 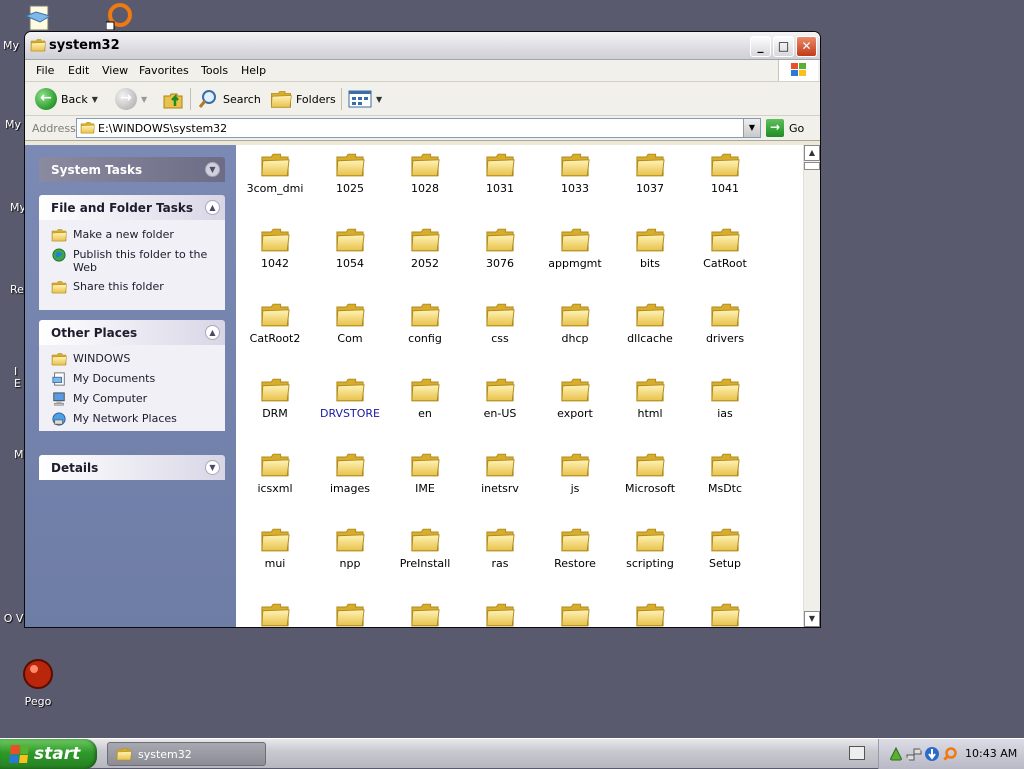 I want to click on folder-item: 2052, so click(x=425, y=248).